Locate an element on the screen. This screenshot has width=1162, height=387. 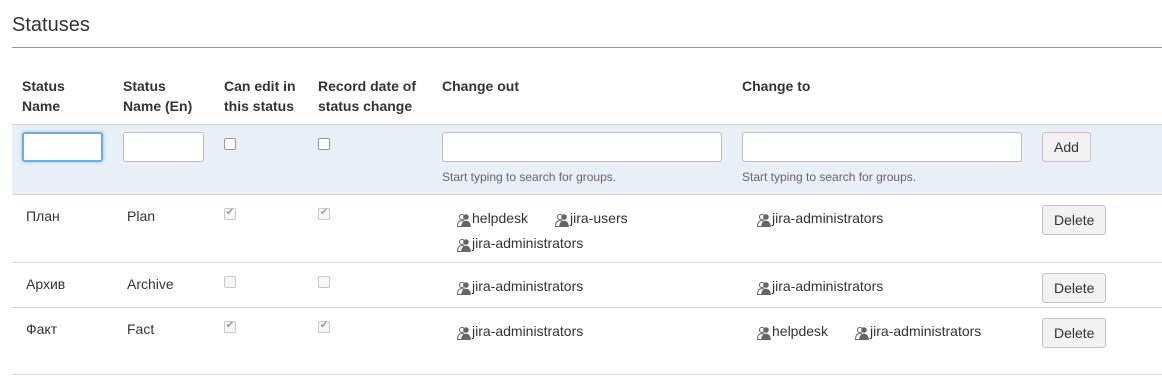
status-name-en: Archive is located at coordinates (150, 284).